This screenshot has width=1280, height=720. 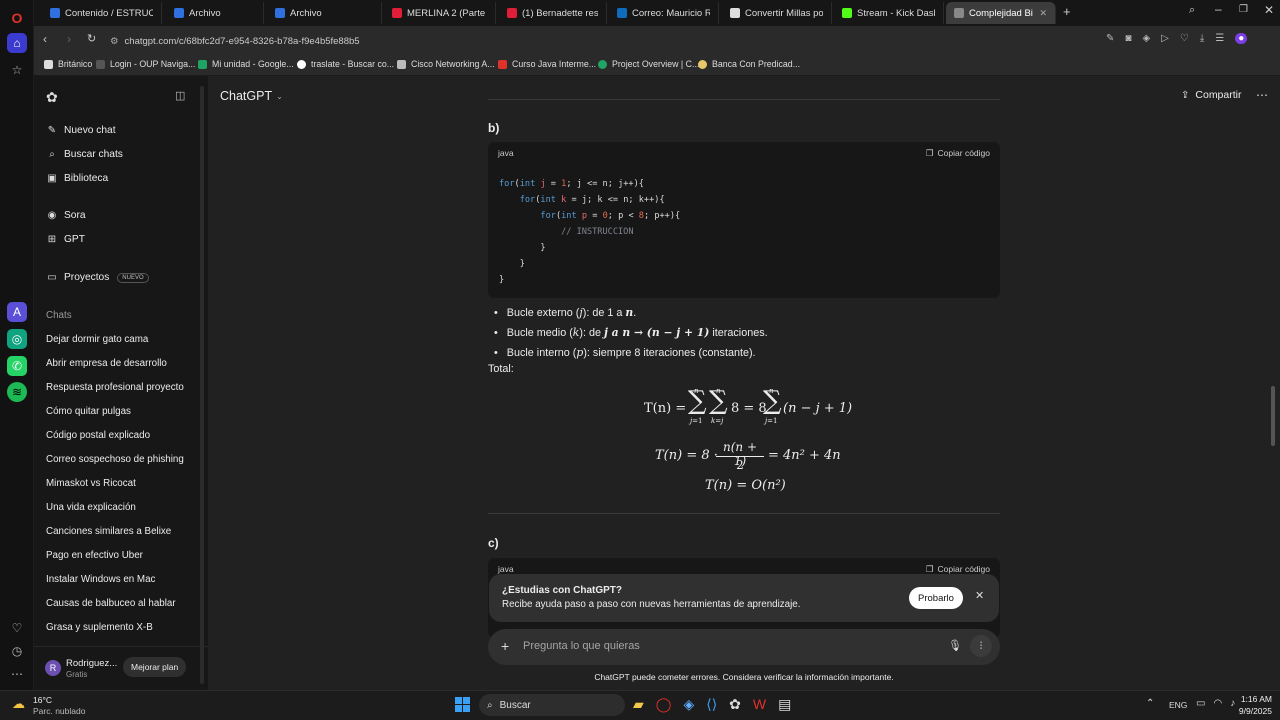 What do you see at coordinates (91, 507) in the screenshot?
I see `chat-history-item: Una vida explicación` at bounding box center [91, 507].